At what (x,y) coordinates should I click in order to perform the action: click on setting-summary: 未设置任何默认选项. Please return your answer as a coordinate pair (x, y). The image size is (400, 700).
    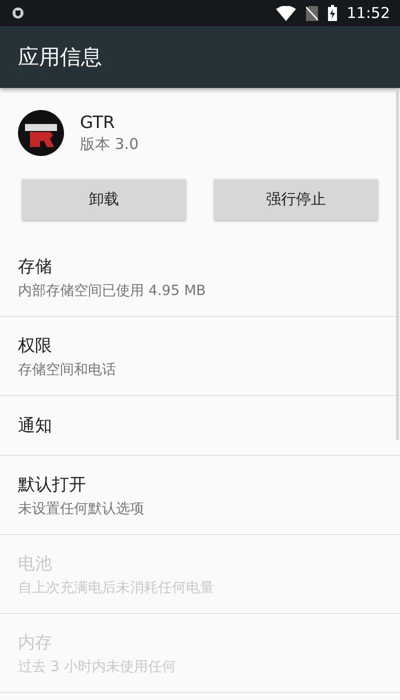
    Looking at the image, I should click on (81, 509).